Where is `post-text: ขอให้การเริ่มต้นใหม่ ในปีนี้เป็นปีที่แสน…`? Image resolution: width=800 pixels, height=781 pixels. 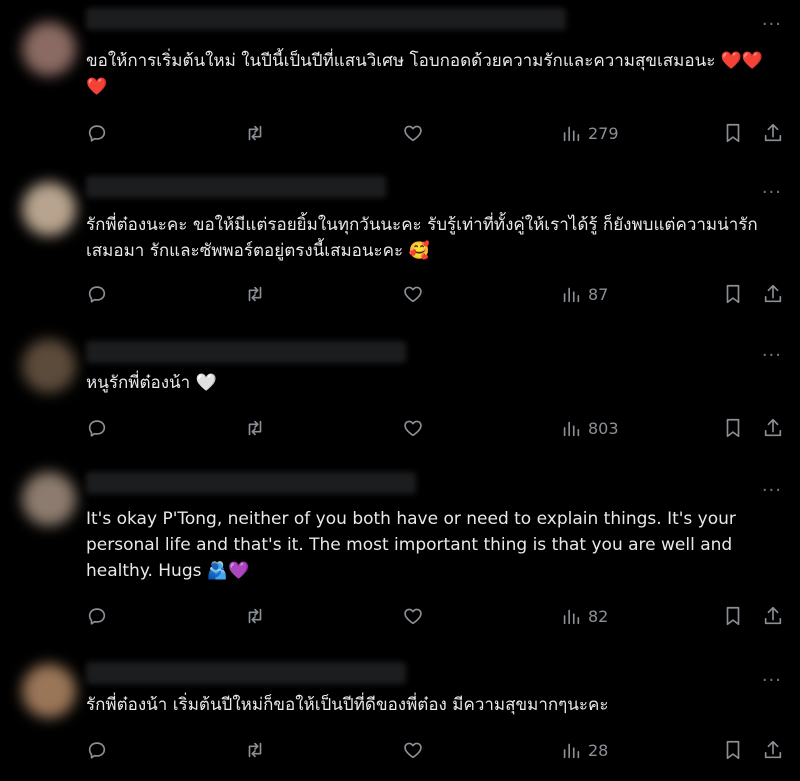
post-text: ขอให้การเริ่มต้นใหม่ ในปีนี้เป็นปีที่แสน… is located at coordinates (425, 74).